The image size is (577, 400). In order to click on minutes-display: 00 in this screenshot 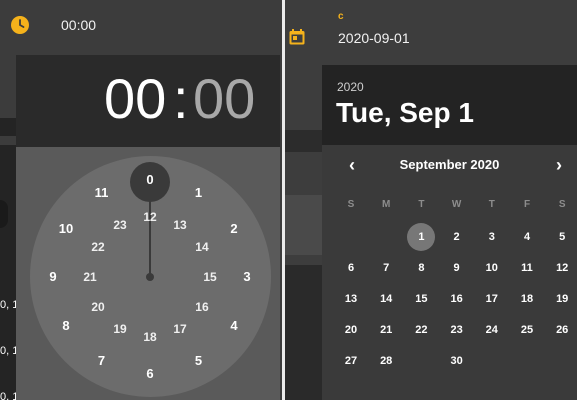, I will do `click(224, 99)`.